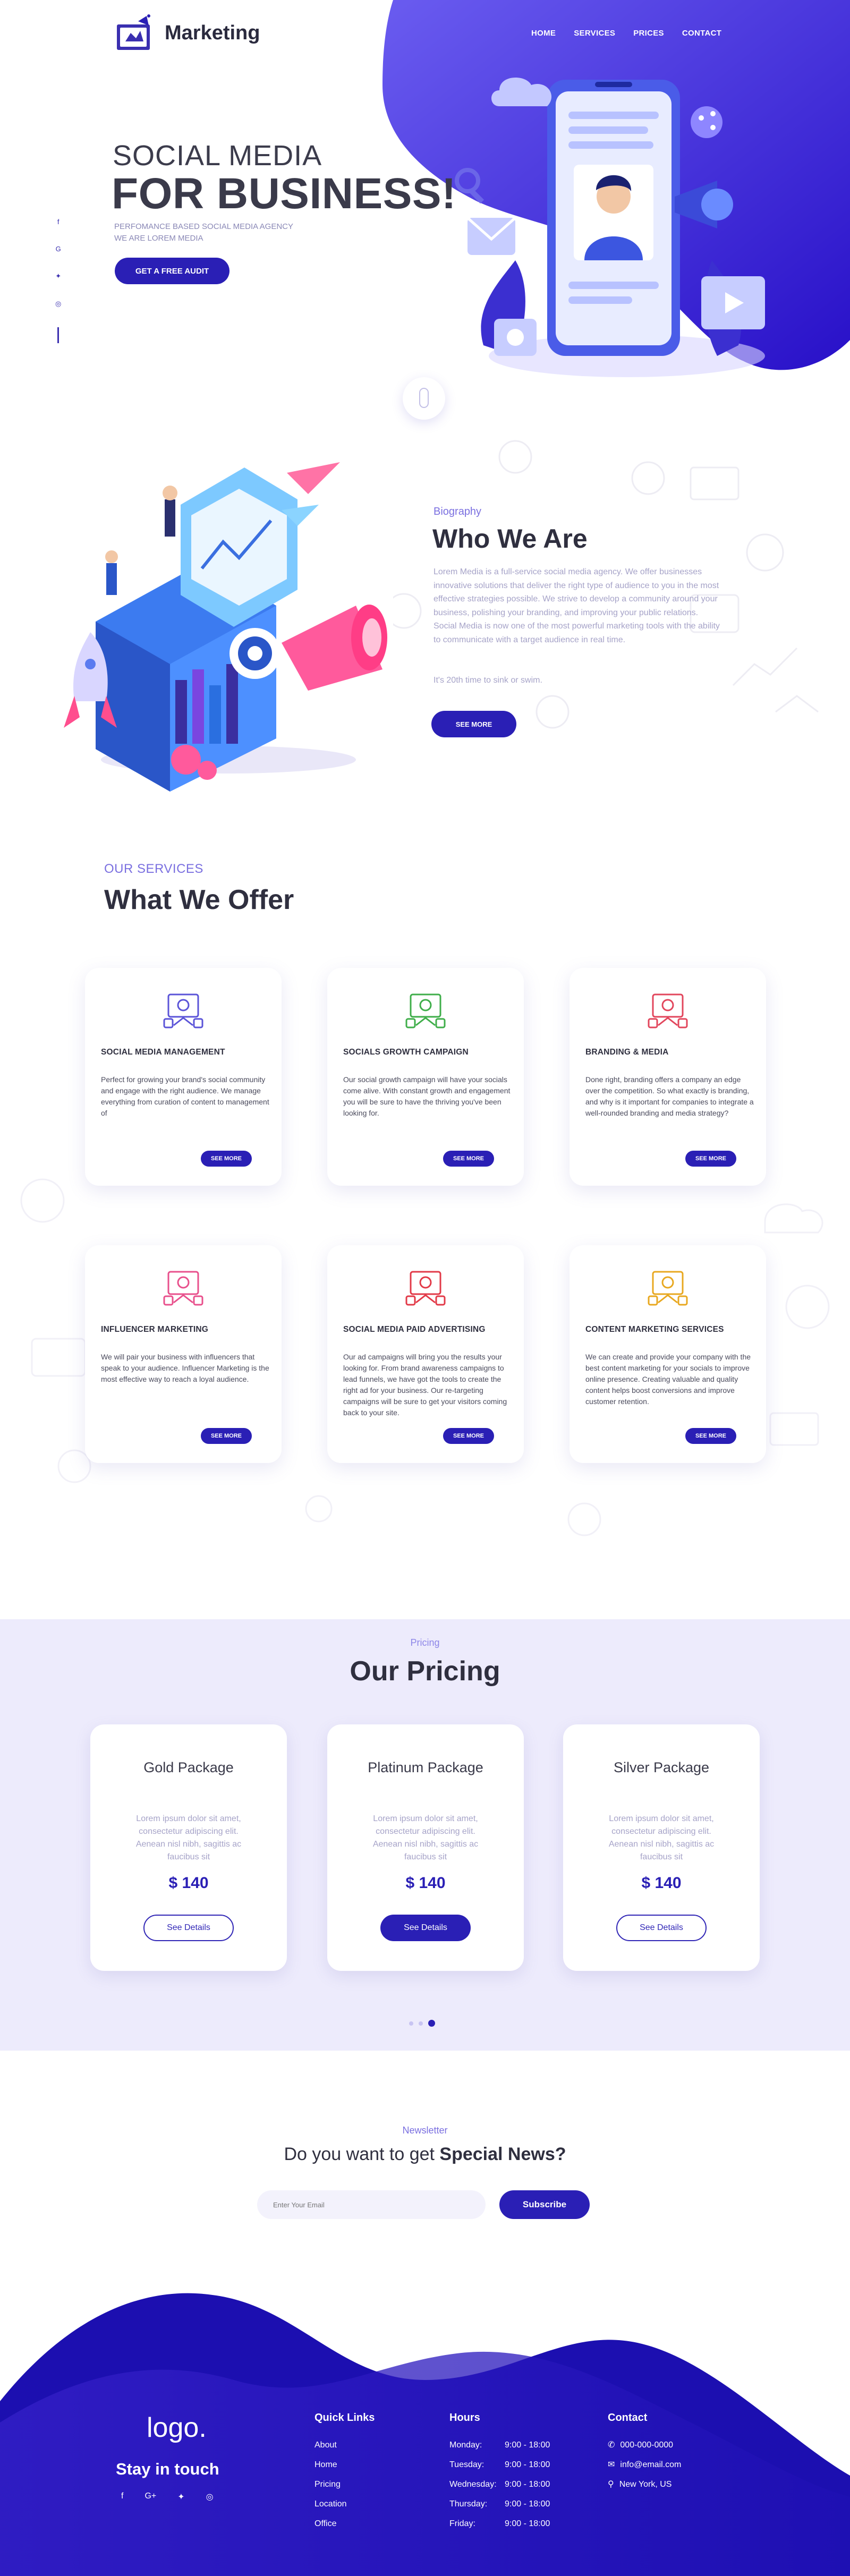 The image size is (850, 2576). Describe the element at coordinates (425, 1671) in the screenshot. I see `pricing-title: Our Pricing` at that location.